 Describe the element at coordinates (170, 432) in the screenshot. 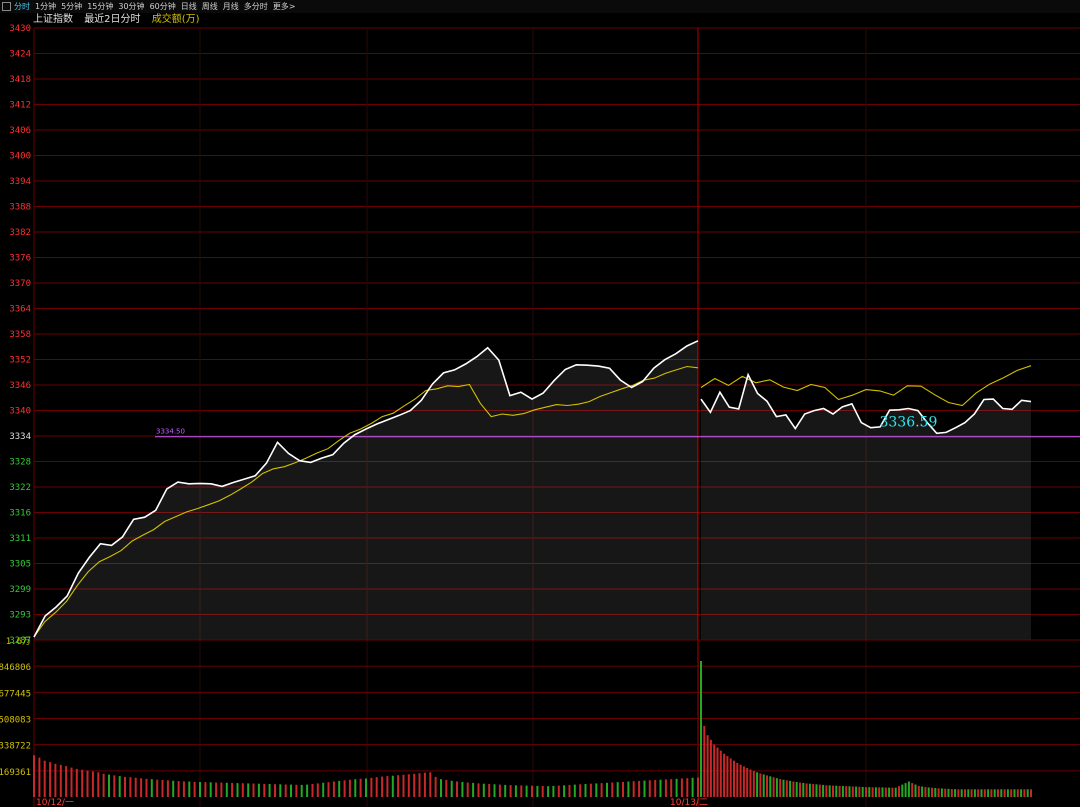

I see `reference-line-label: 3334.50` at that location.